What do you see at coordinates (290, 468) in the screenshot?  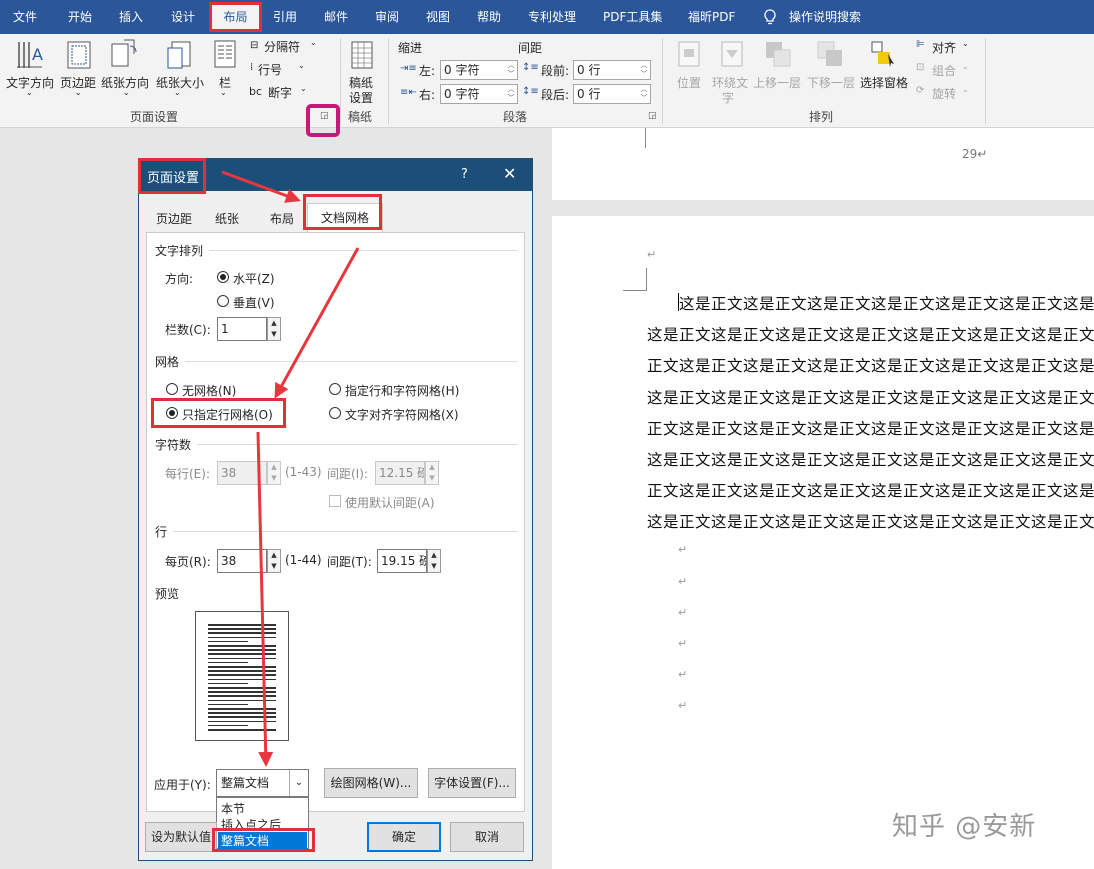 I see `annotation-arrows` at bounding box center [290, 468].